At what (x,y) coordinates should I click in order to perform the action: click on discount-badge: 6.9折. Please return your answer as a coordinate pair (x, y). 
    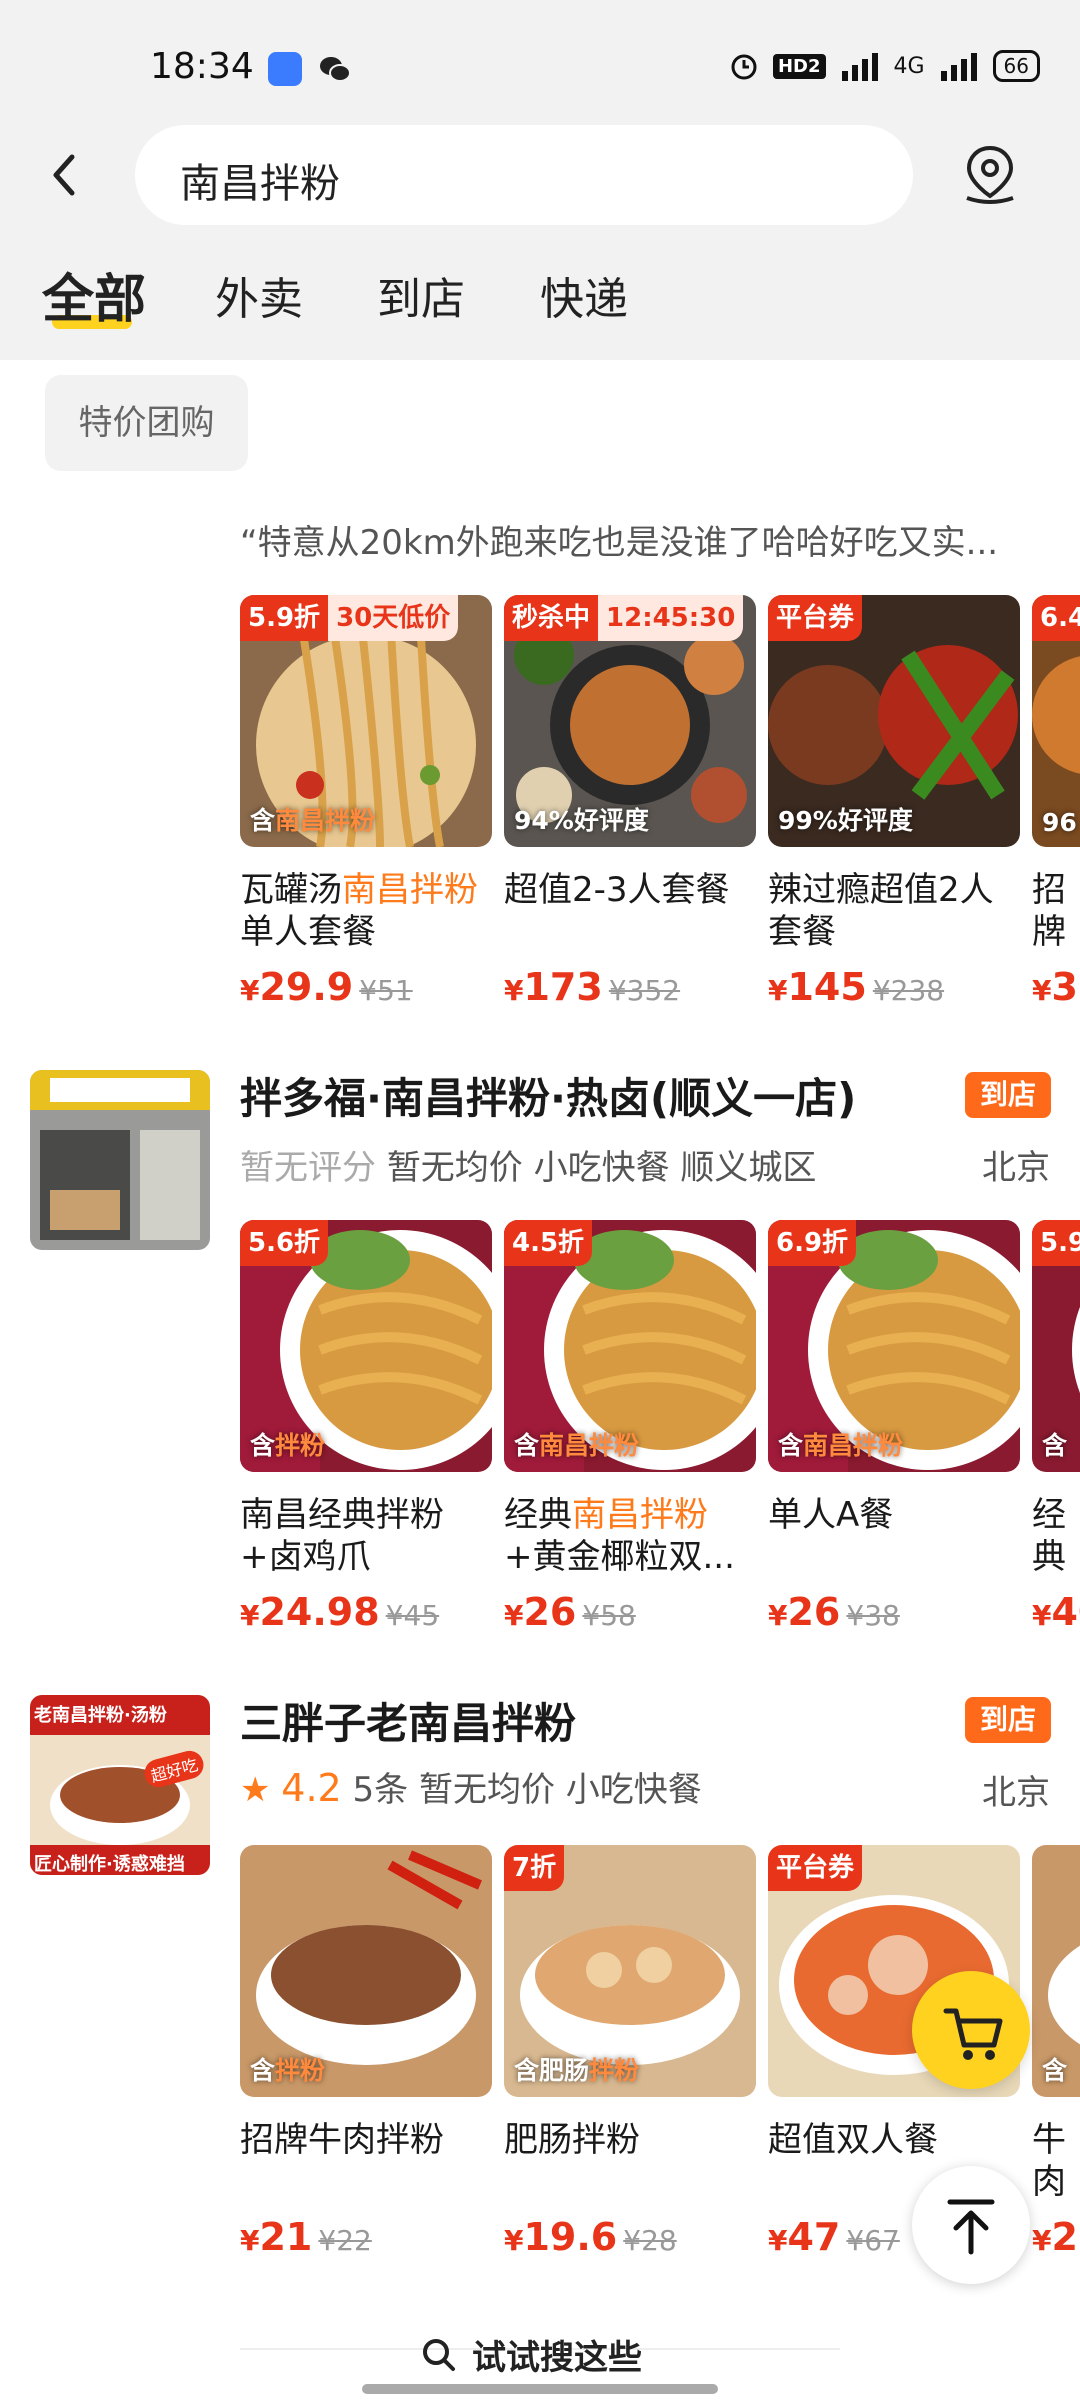
    Looking at the image, I should click on (812, 1243).